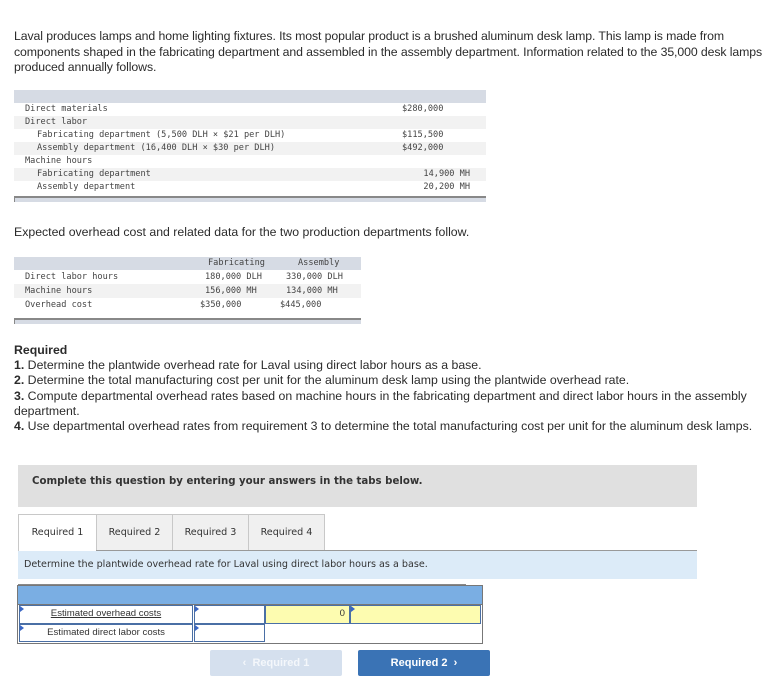 The height and width of the screenshot is (685, 769). Describe the element at coordinates (187, 277) in the screenshot. I see `table-row: Direct labor hours 180,000 DLH 330,000 DLH` at that location.